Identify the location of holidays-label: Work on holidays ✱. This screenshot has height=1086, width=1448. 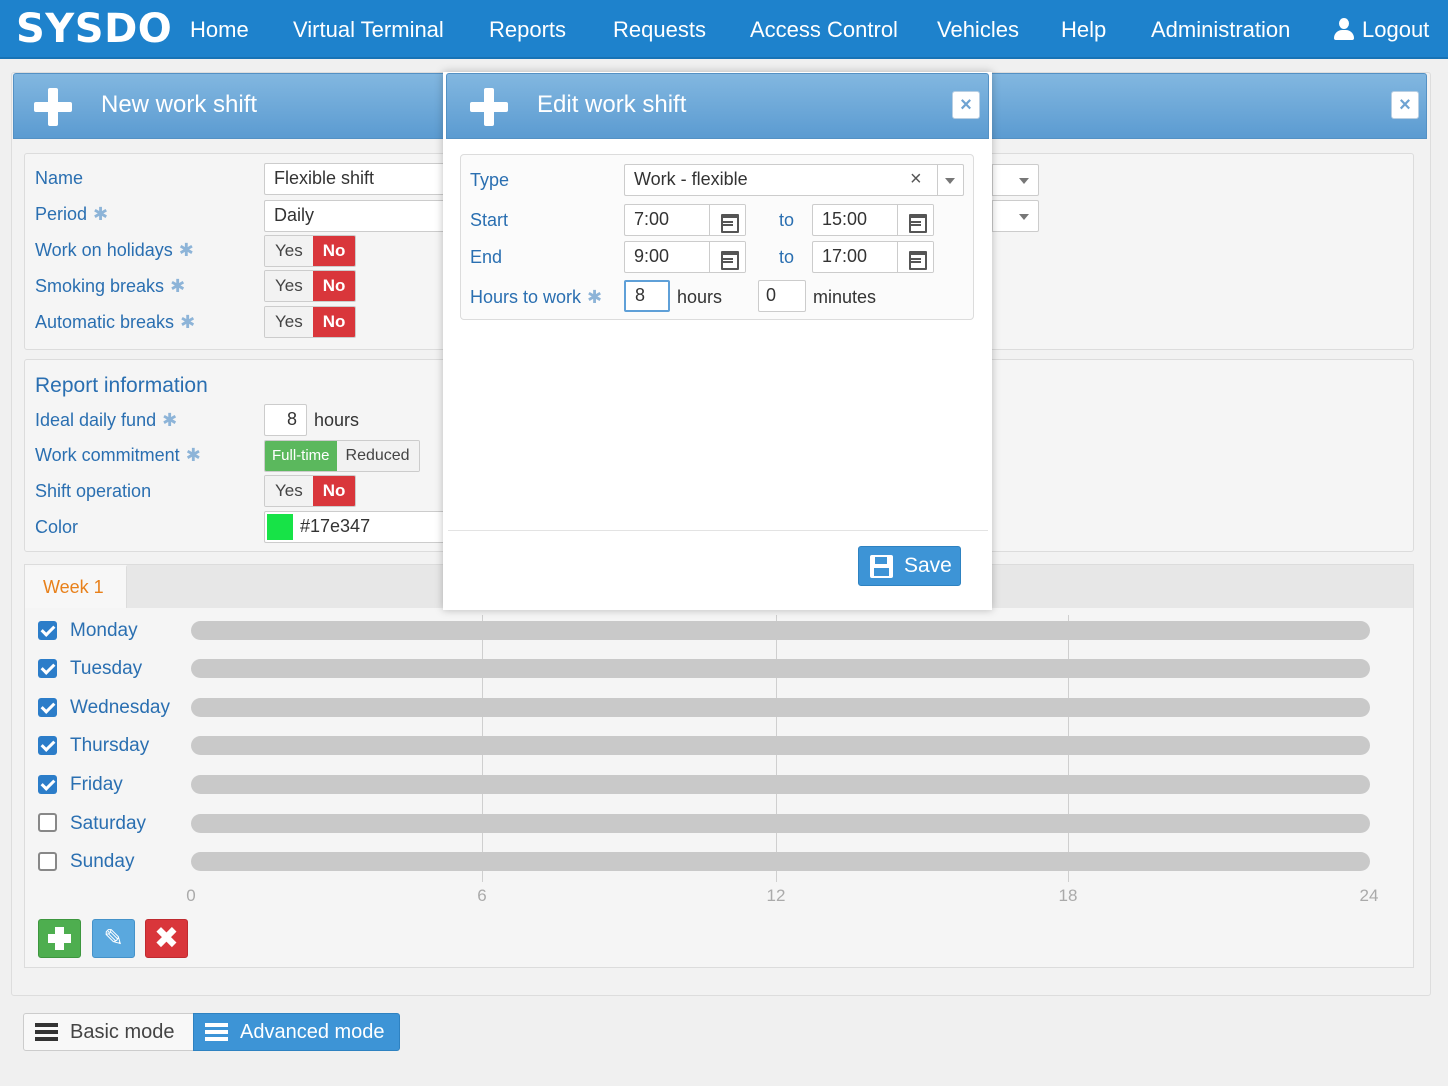
(114, 250).